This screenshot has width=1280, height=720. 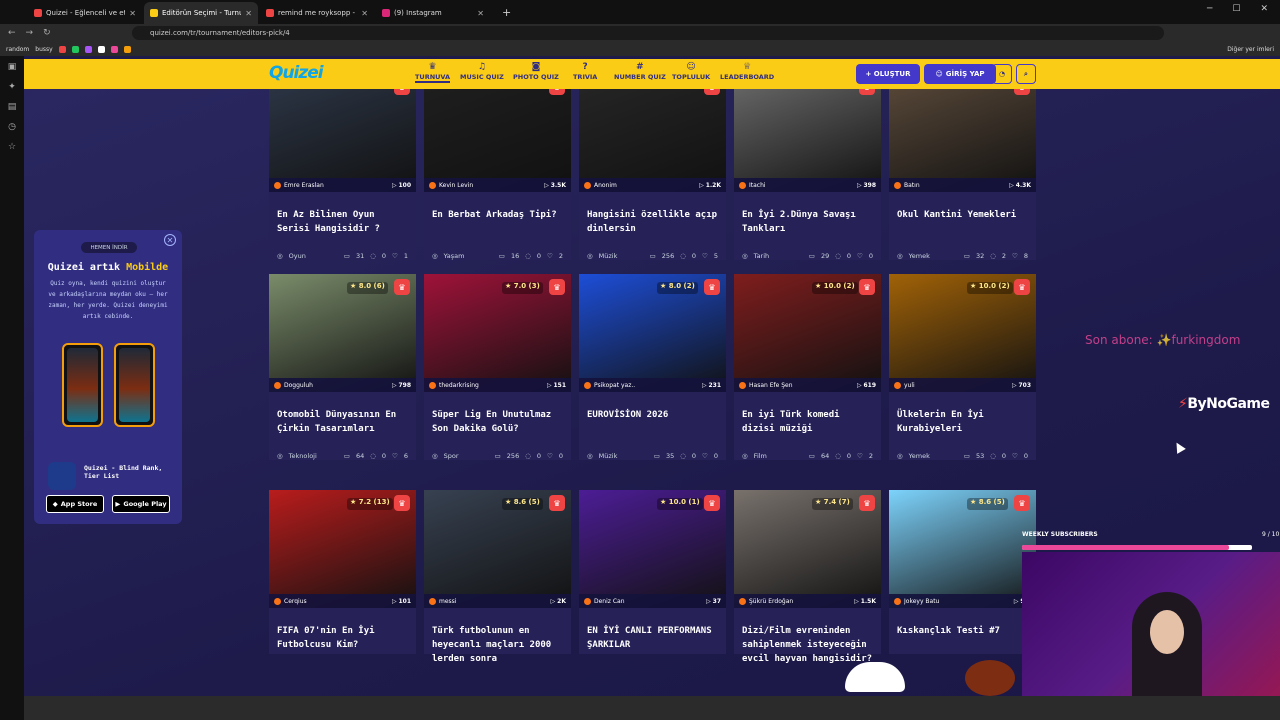 What do you see at coordinates (170, 240) in the screenshot?
I see `close-icon: ✕` at bounding box center [170, 240].